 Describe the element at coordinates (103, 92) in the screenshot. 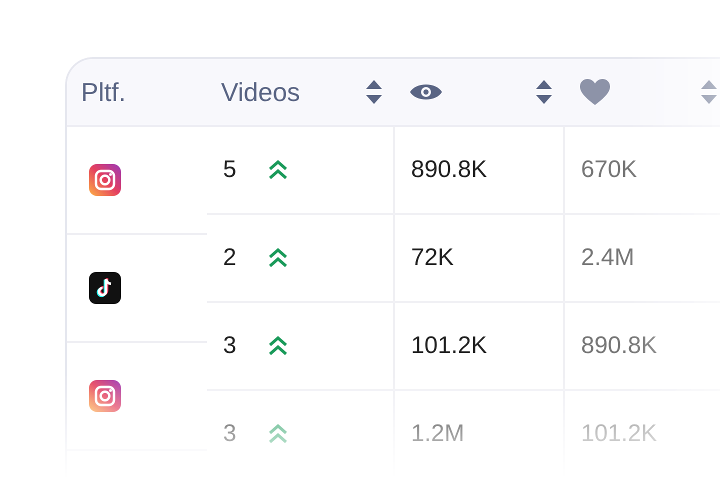

I see `column-header: Pltf.` at that location.